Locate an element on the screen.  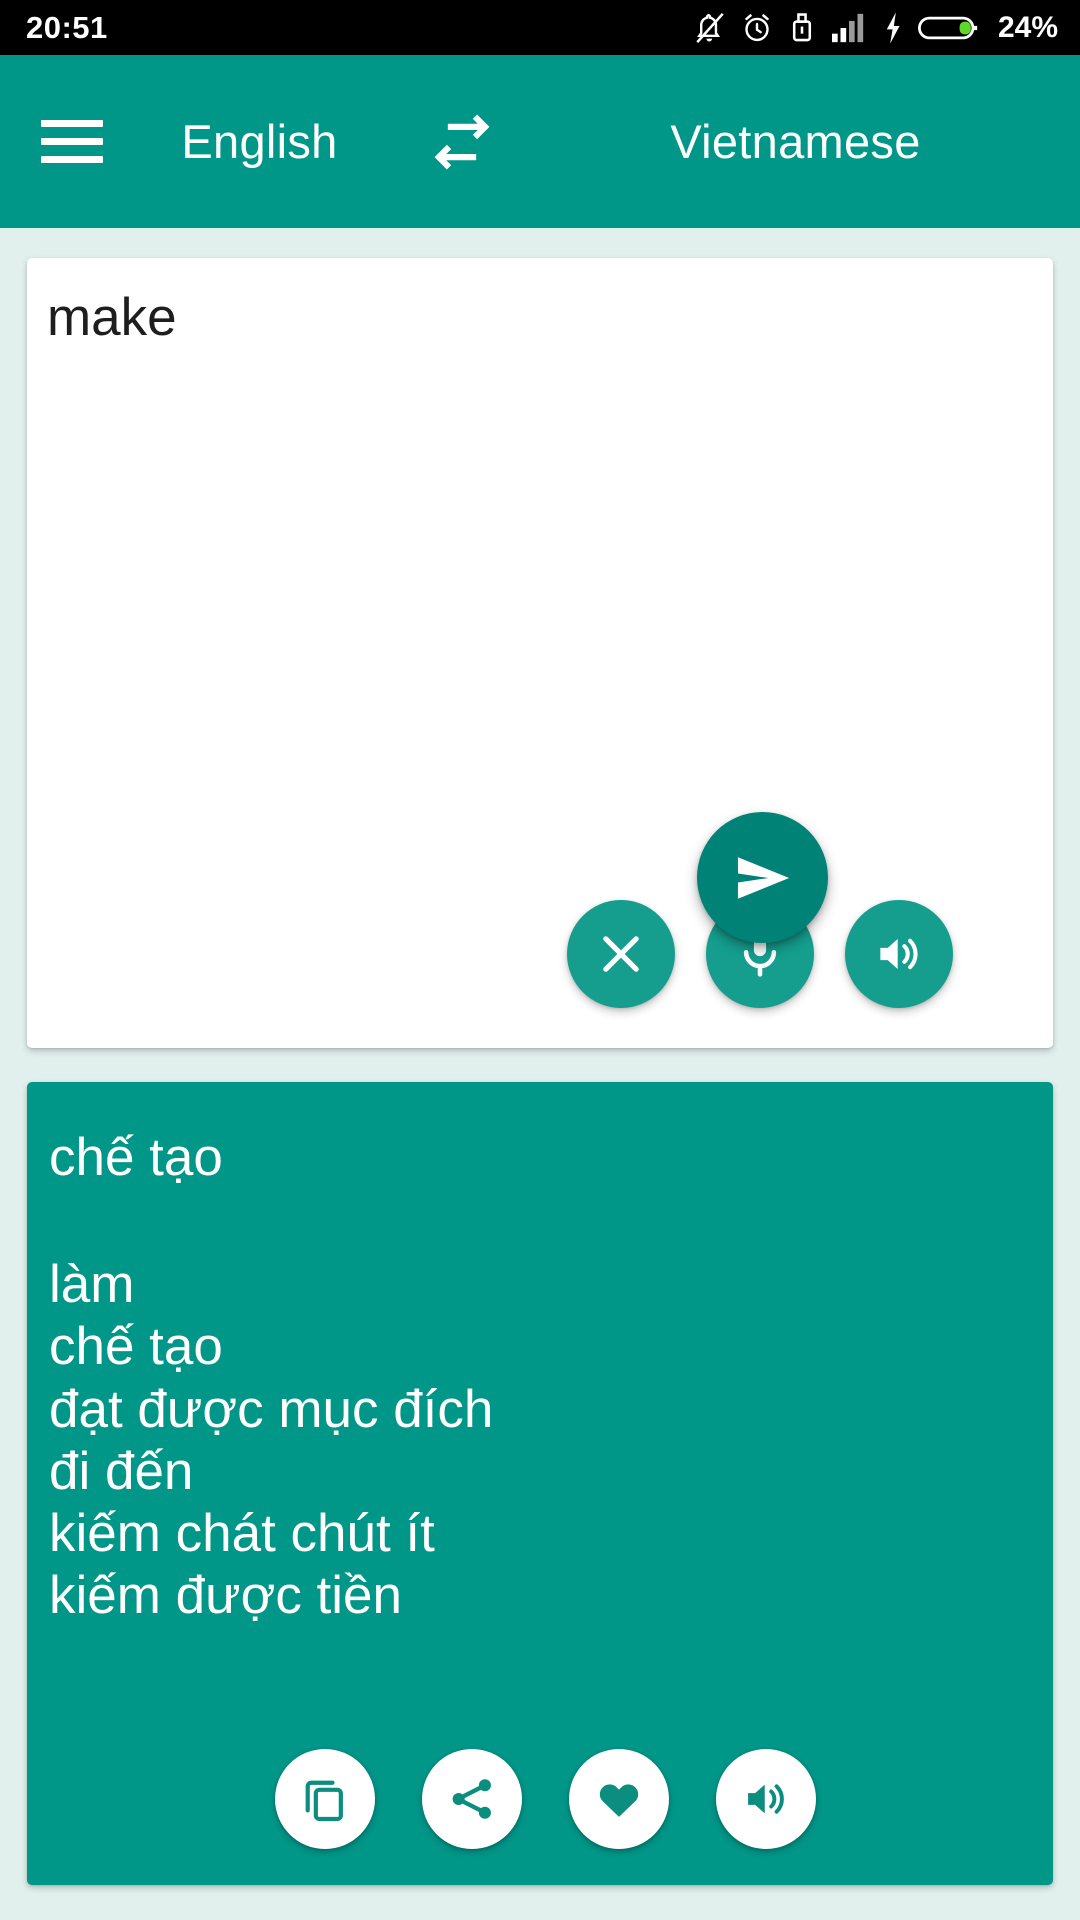
copy-icon is located at coordinates (324, 1801).